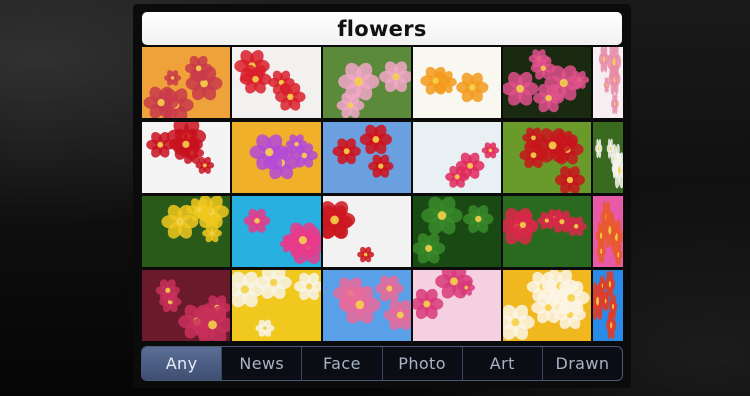  Describe the element at coordinates (182, 363) in the screenshot. I see `filter-any-button: Any` at that location.